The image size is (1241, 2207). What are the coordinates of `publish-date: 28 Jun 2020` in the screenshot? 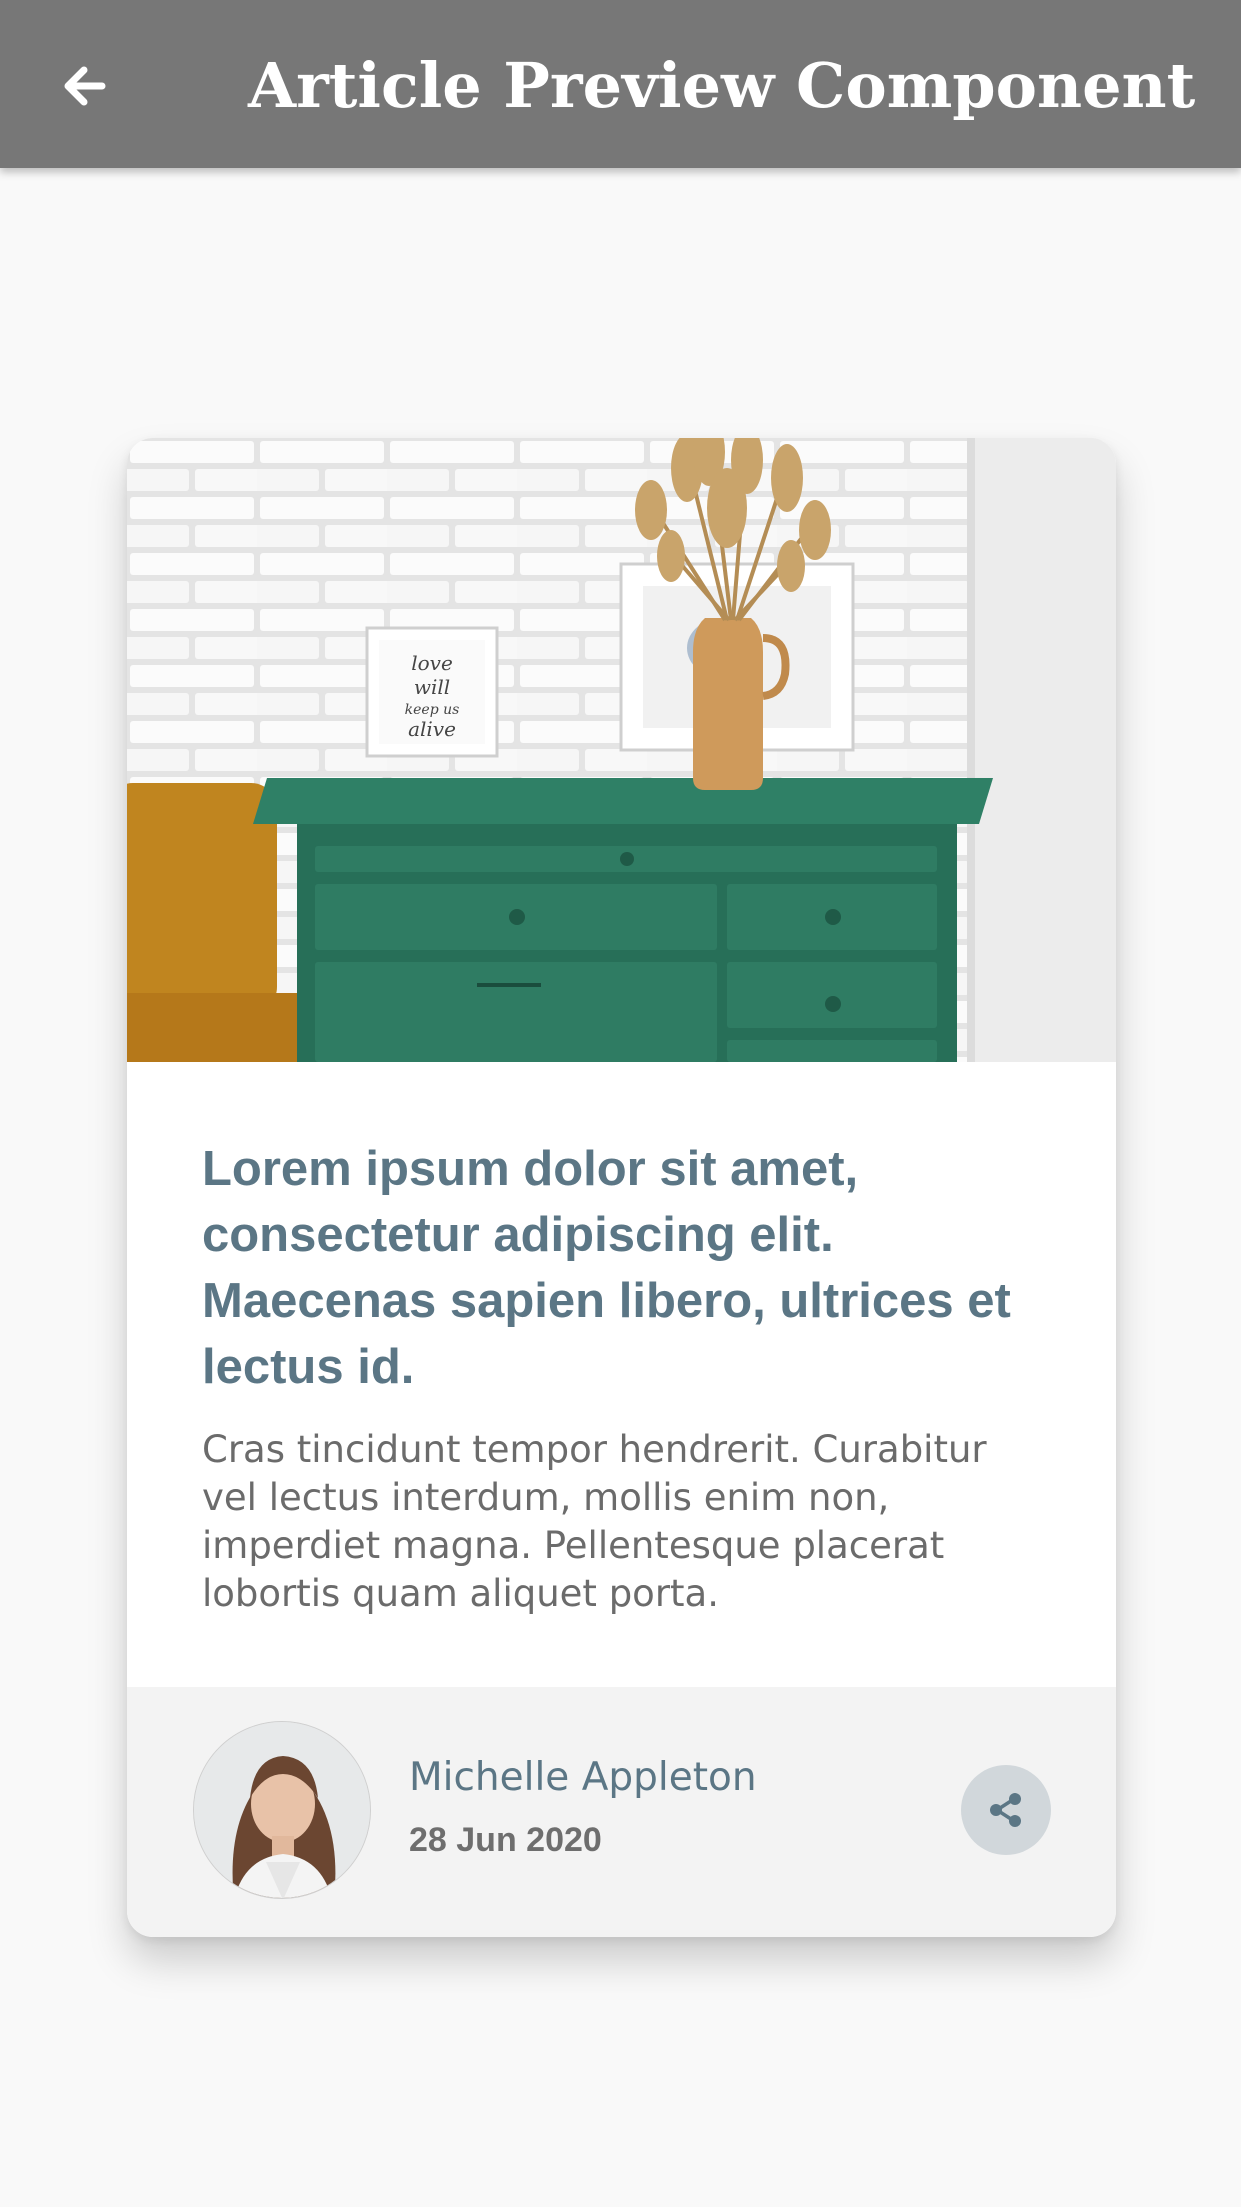 It's located at (505, 1840).